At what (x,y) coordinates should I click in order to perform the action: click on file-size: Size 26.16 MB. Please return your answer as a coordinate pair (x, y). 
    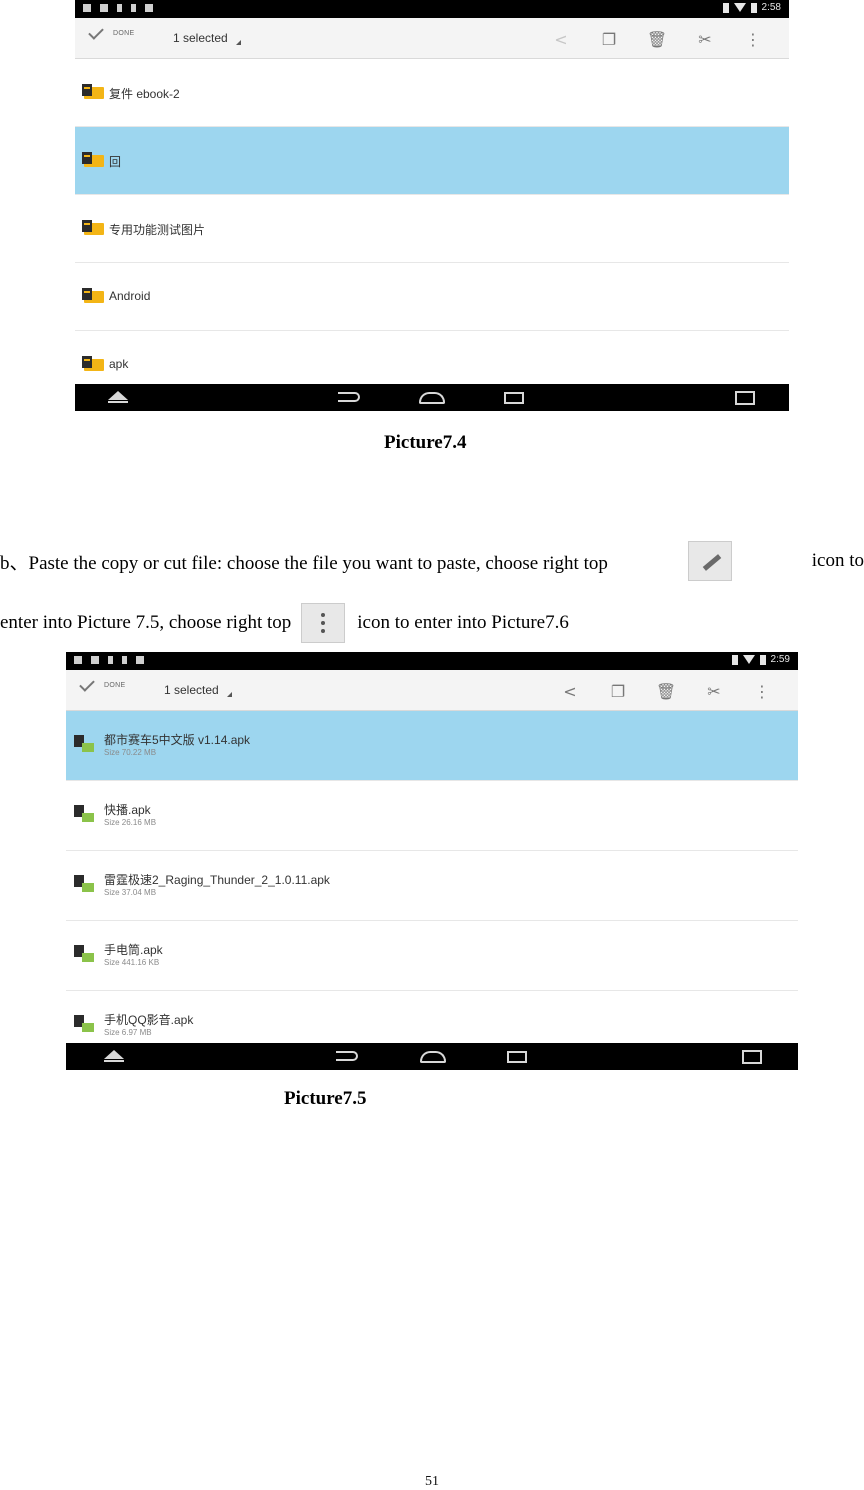
    Looking at the image, I should click on (130, 822).